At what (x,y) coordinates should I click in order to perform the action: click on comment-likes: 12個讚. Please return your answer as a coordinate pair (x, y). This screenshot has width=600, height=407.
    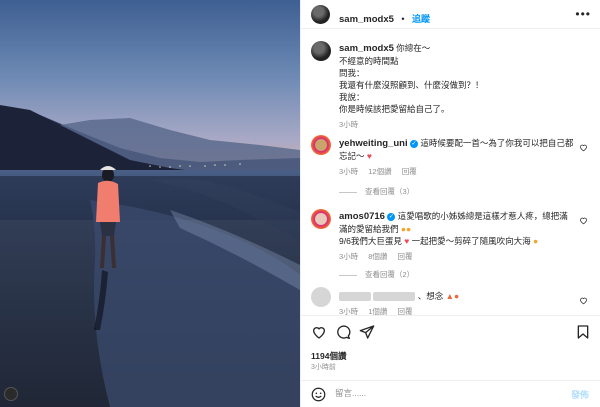
    Looking at the image, I should click on (379, 171).